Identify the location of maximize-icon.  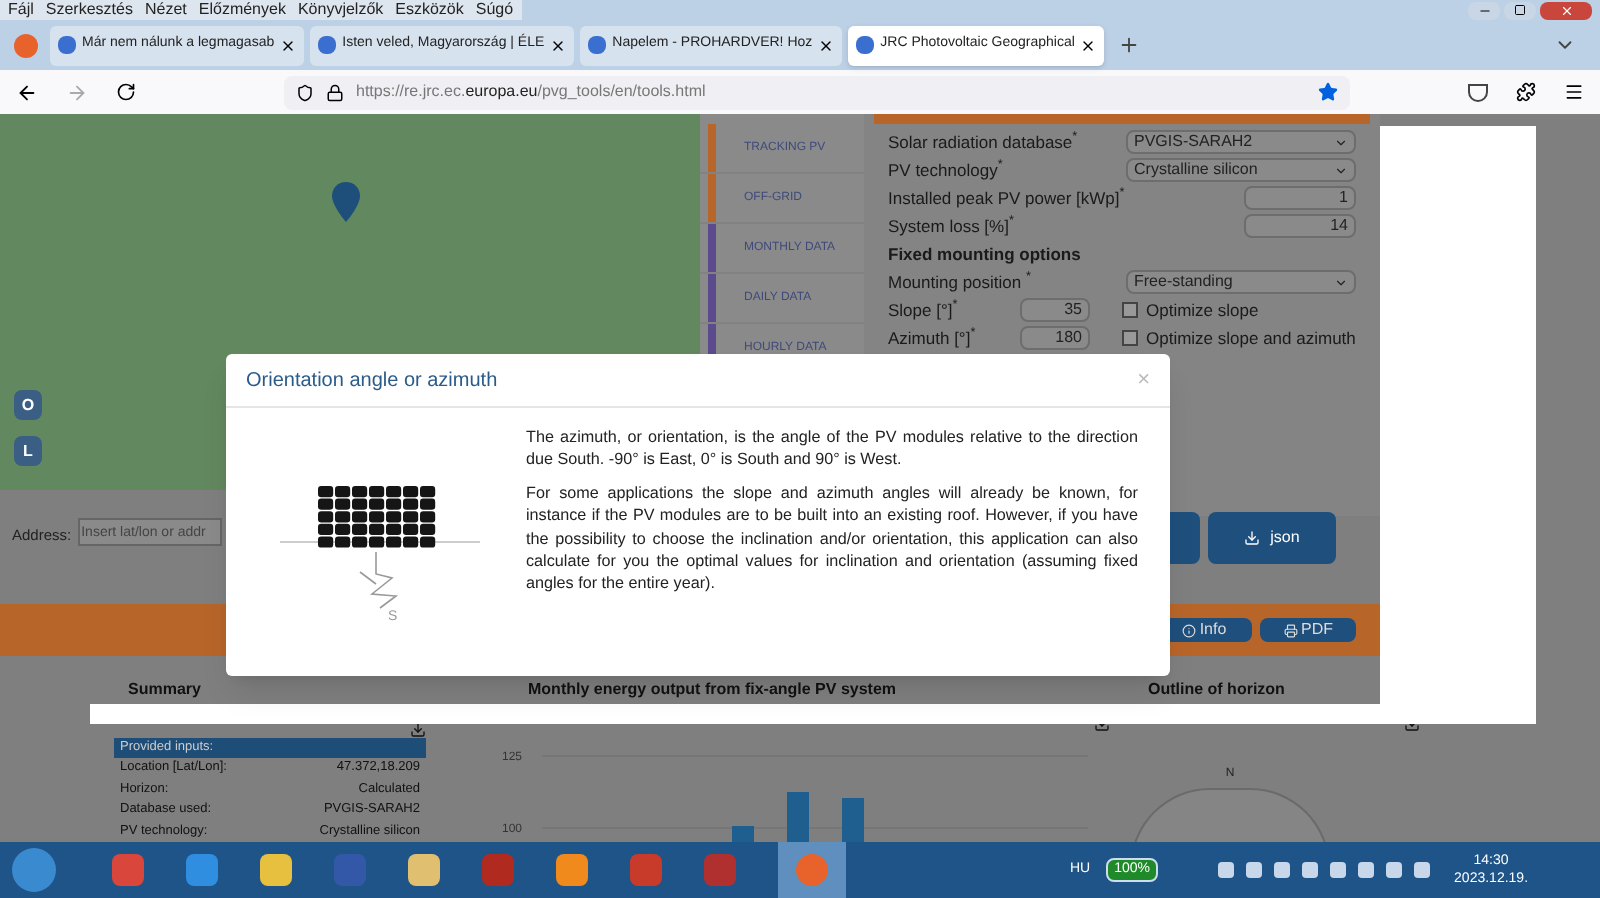
(1520, 10).